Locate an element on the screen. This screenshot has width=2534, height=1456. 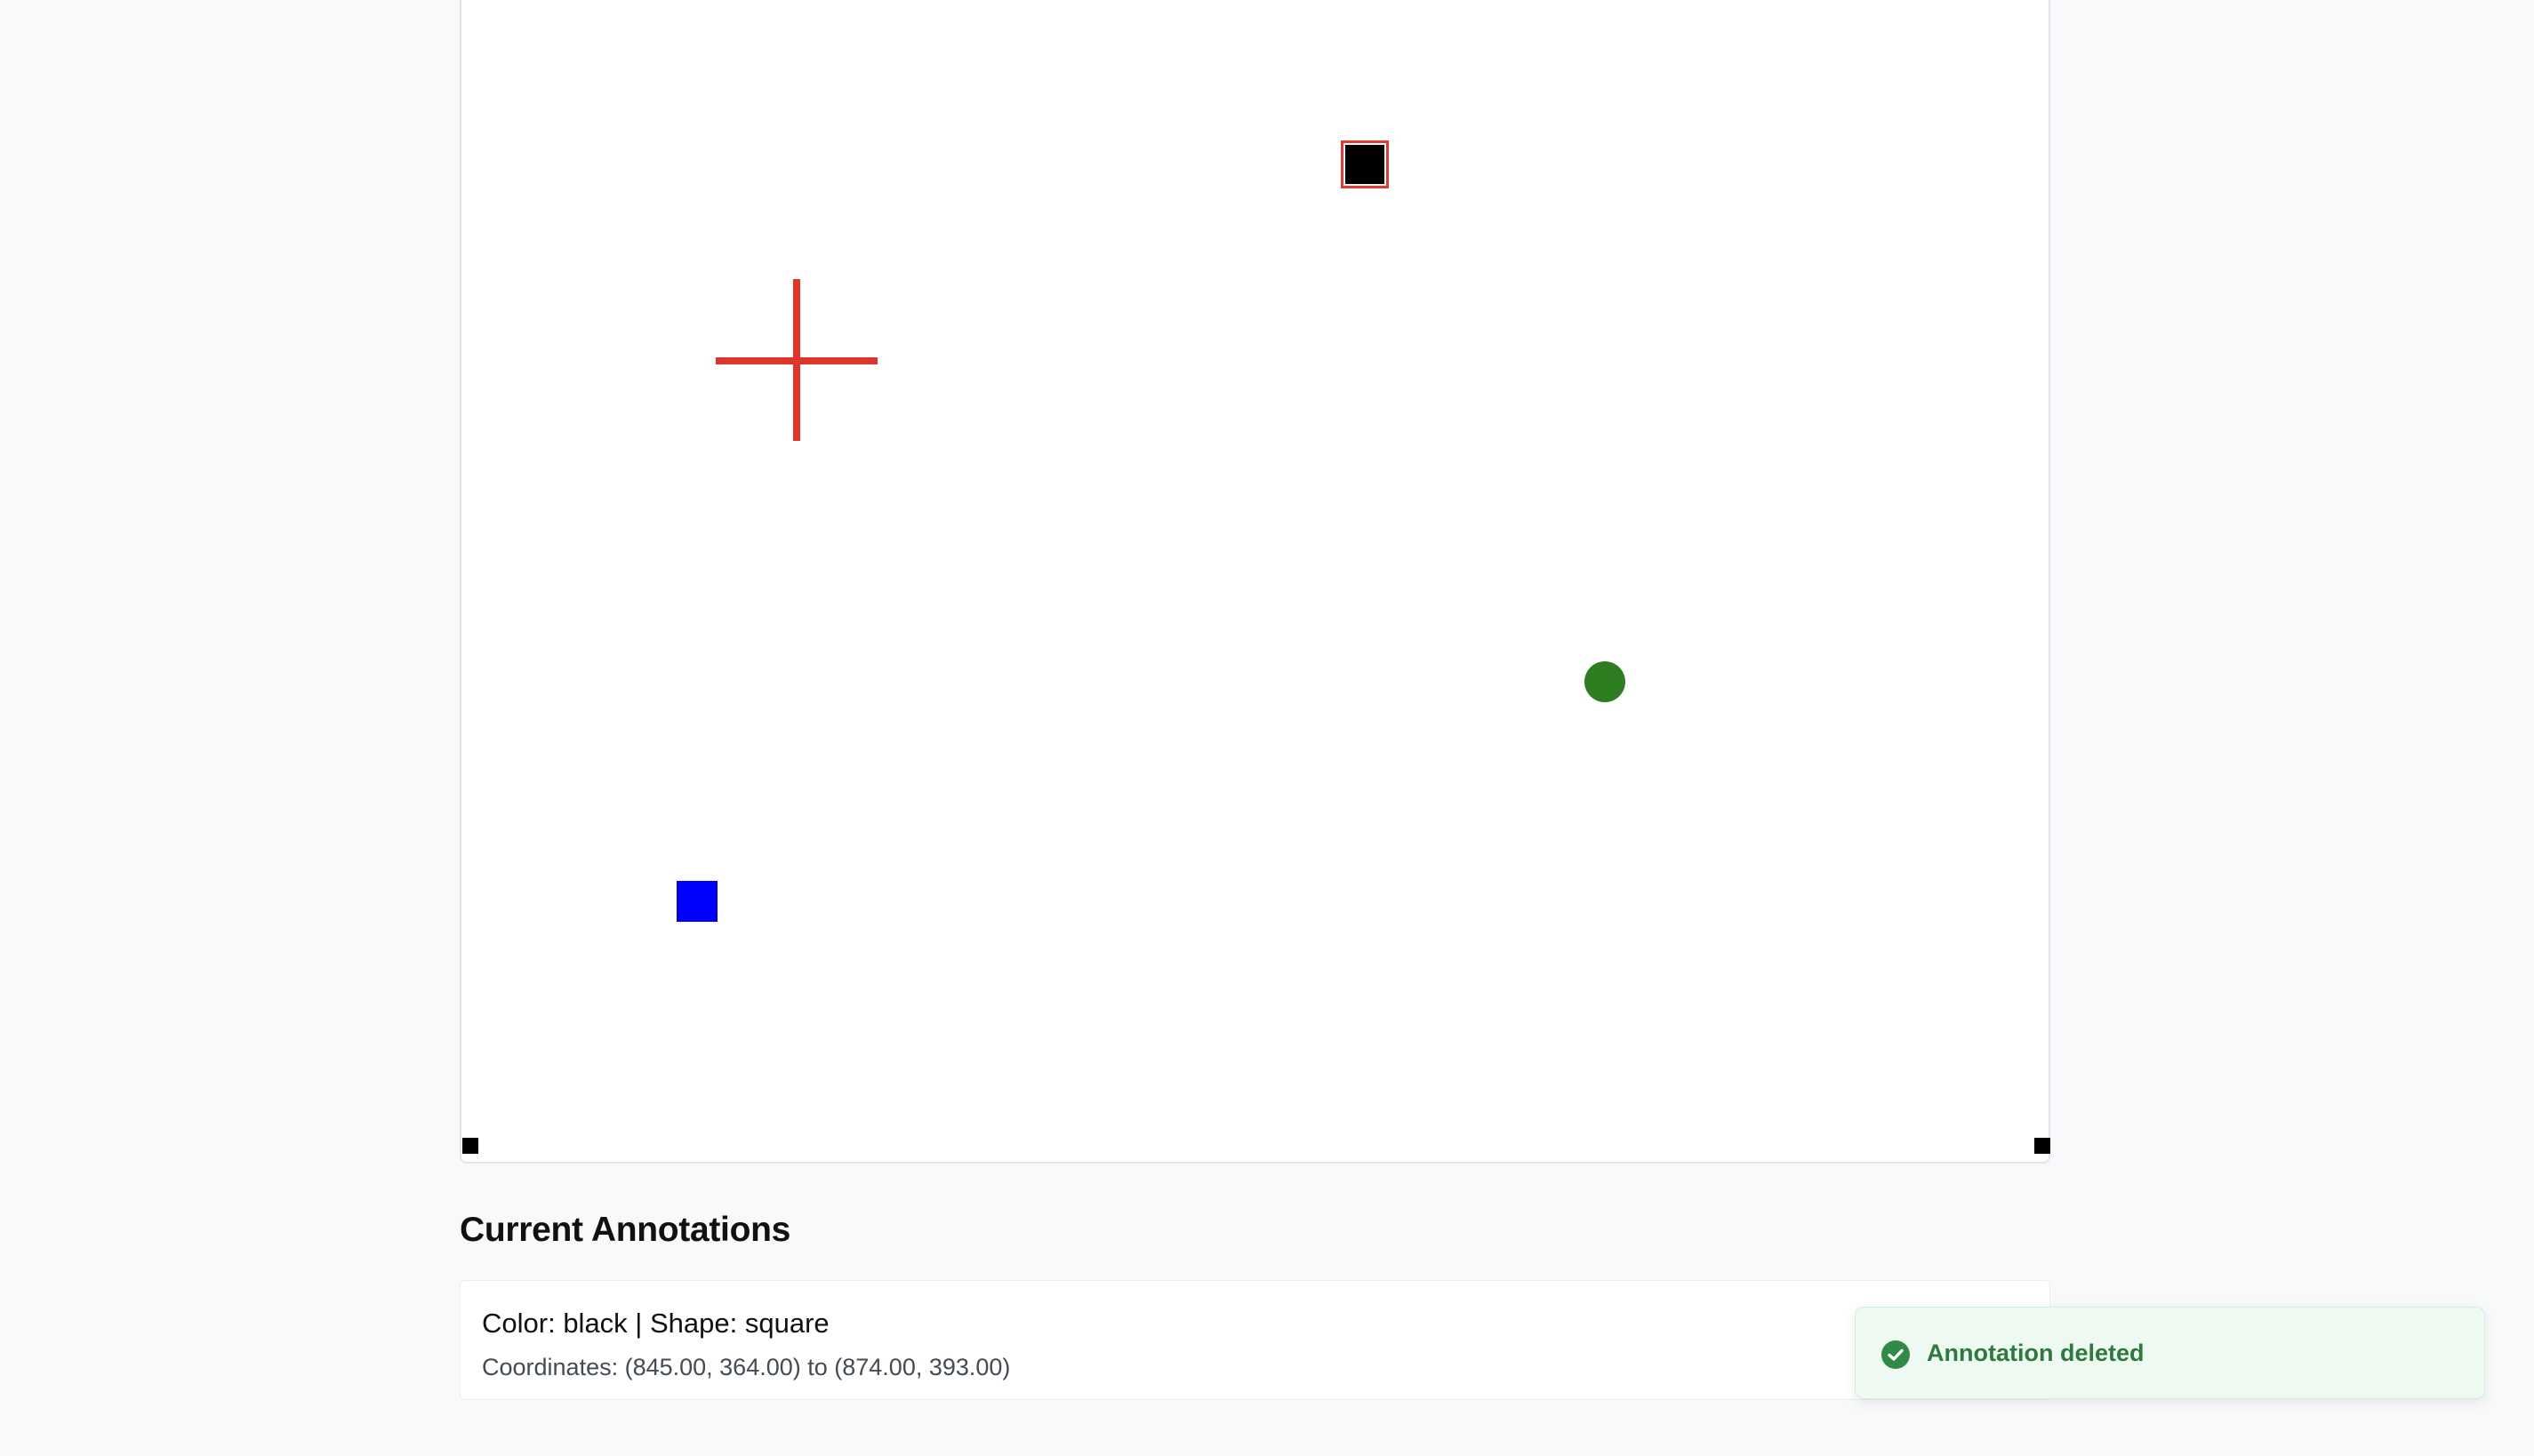
annotation-summary: Color: black | Shape: square is located at coordinates (656, 1324).